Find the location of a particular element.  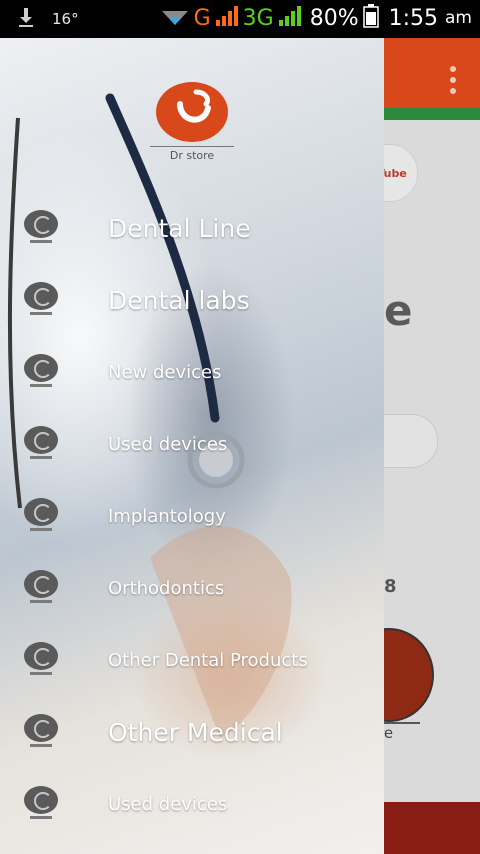

drawer-item-used-devices: Used devices is located at coordinates (192, 444).